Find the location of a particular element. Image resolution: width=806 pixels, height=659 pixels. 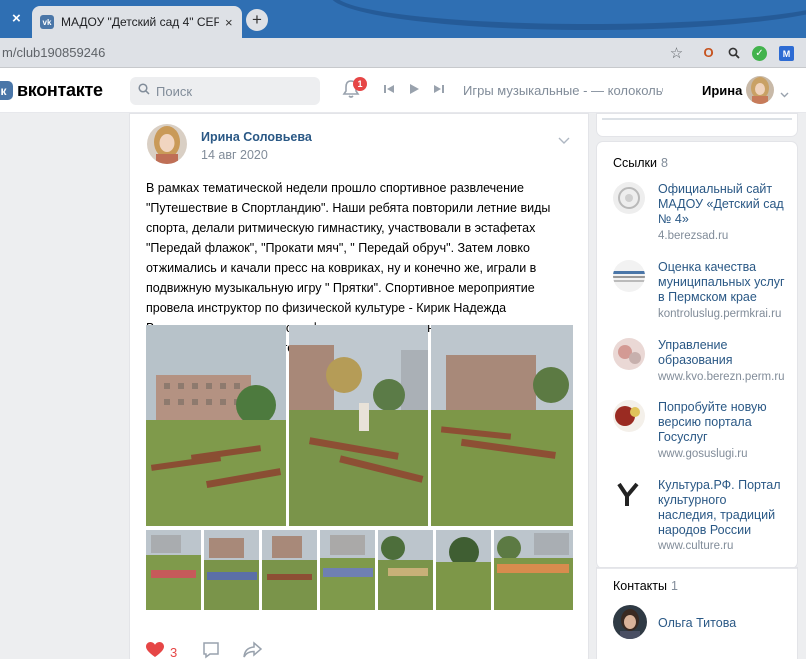

contacts-heading: Контакты 1 is located at coordinates (645, 586).